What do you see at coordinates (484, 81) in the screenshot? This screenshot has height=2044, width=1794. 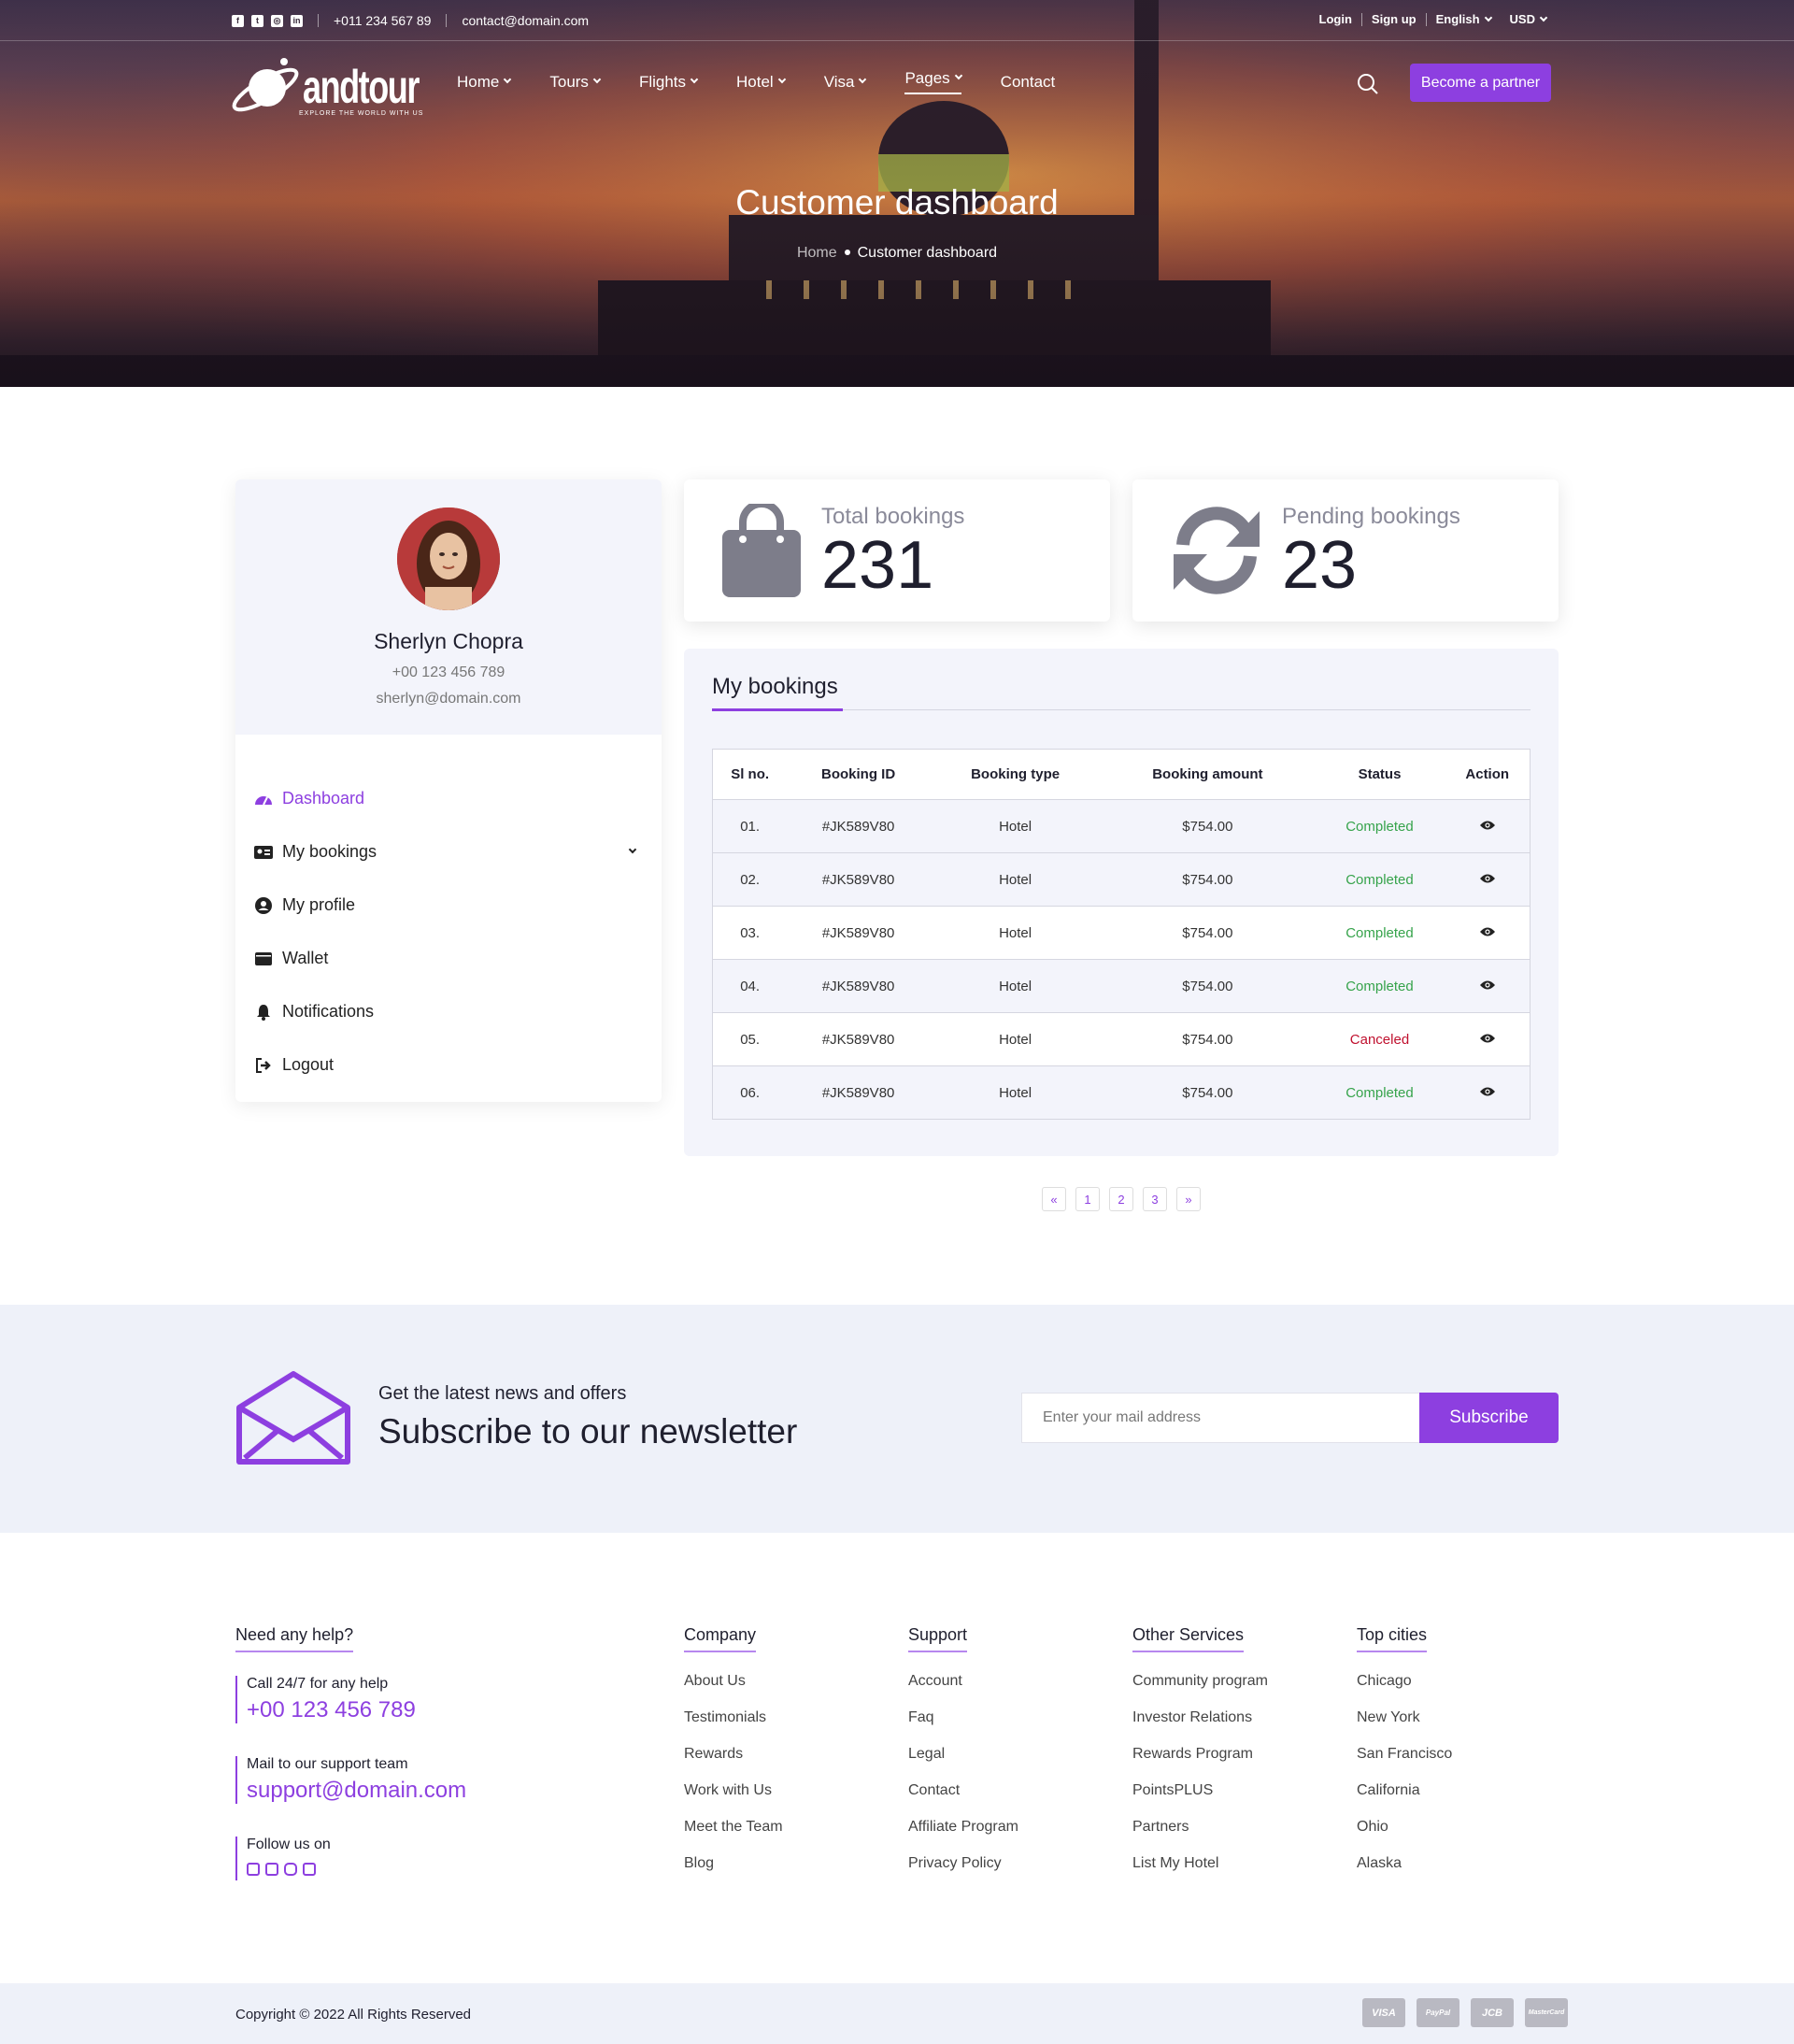 I see `nav-item-home: Home` at bounding box center [484, 81].